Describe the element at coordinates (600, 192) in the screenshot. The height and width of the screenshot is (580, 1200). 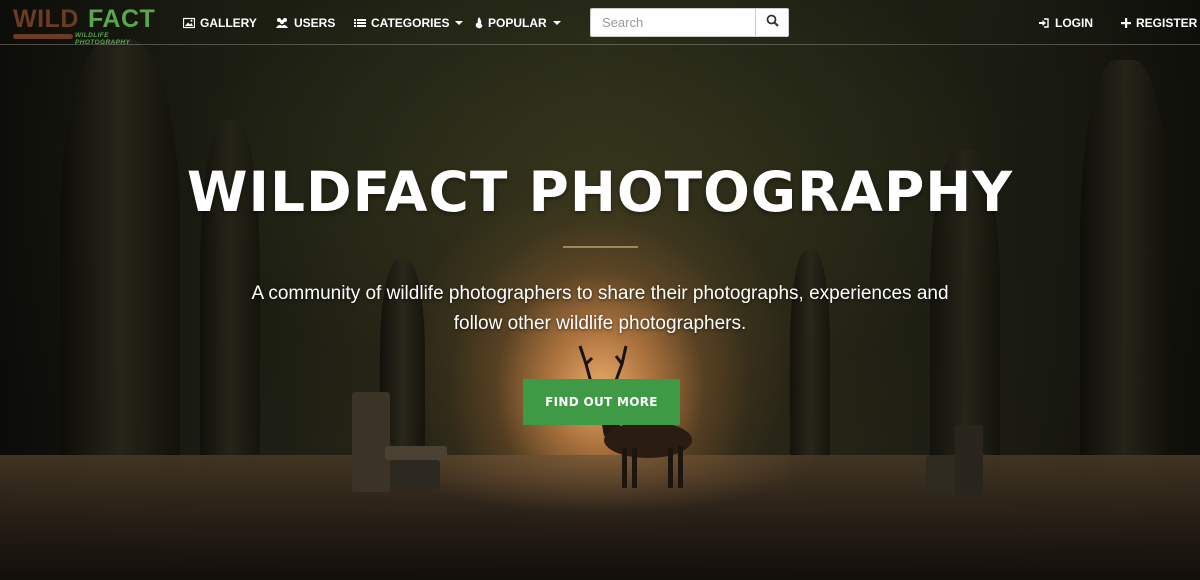
I see `hero-title: WILDFACT PHOTOGRAPHY` at that location.